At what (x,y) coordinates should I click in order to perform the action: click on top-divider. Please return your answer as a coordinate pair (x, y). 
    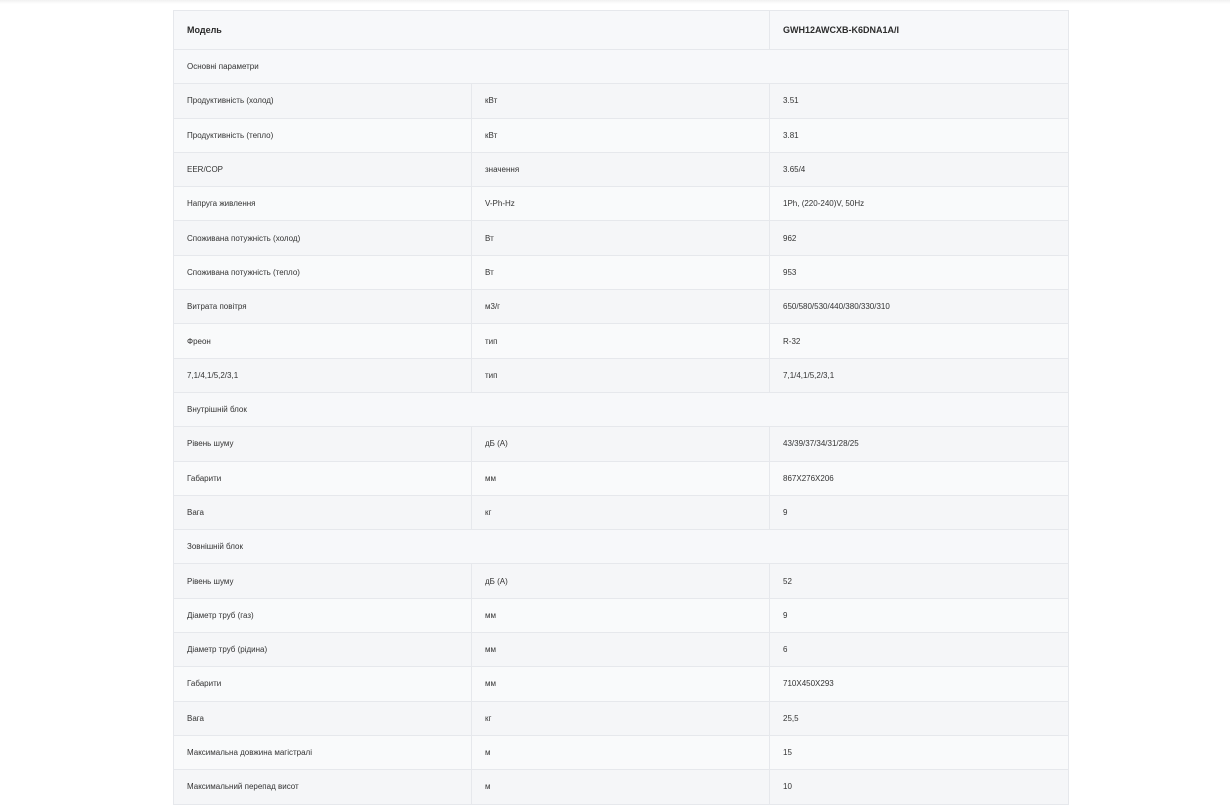
    Looking at the image, I should click on (615, 2).